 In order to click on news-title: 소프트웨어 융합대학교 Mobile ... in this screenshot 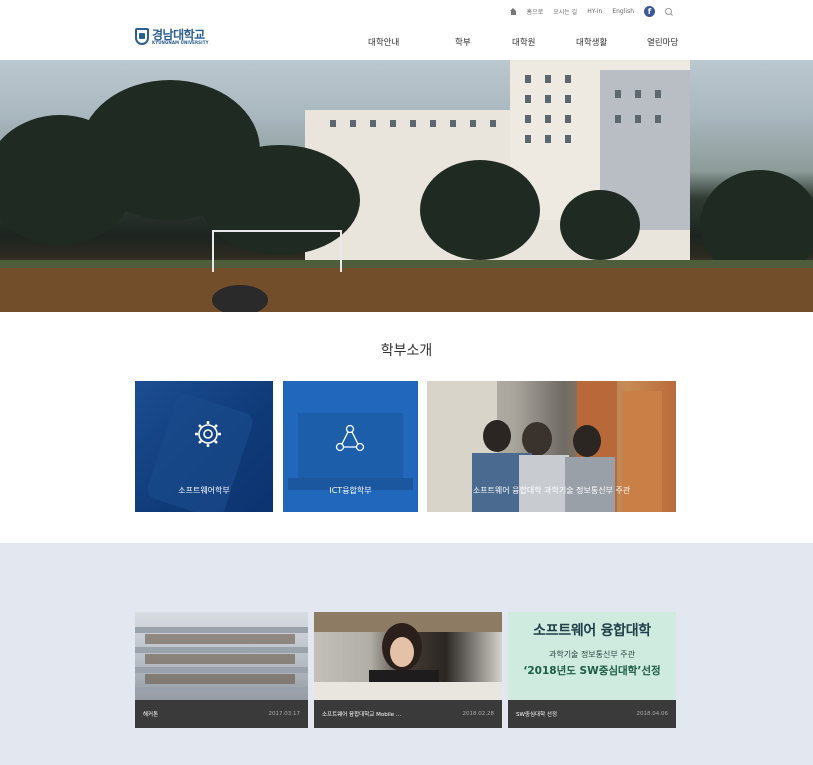, I will do `click(362, 715)`.